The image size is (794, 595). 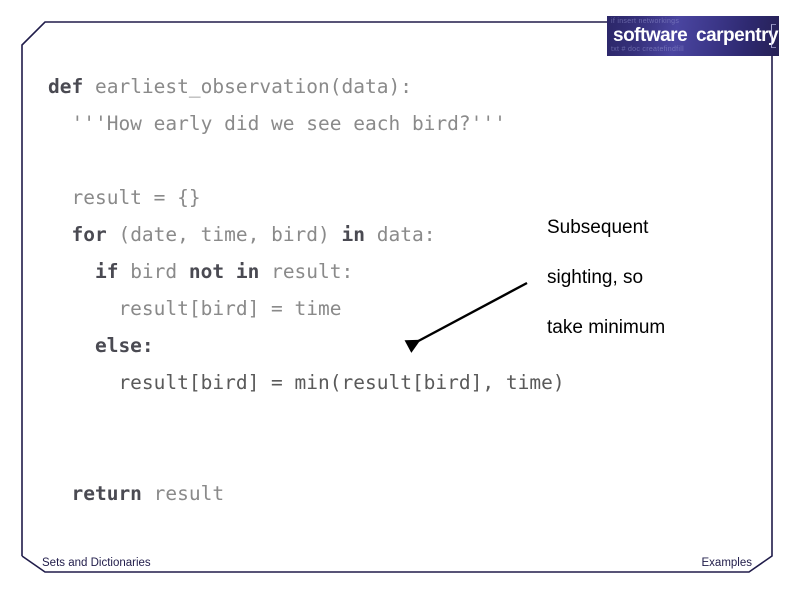 What do you see at coordinates (230, 234) in the screenshot?
I see `code-token-plain: (date, time, bird)` at bounding box center [230, 234].